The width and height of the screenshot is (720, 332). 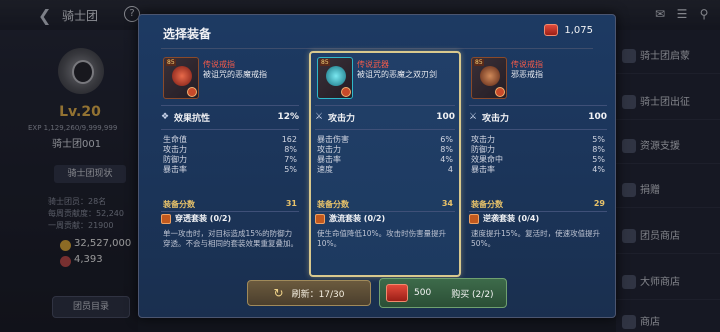 What do you see at coordinates (385, 169) in the screenshot?
I see `sub-stat-row: 速度 4` at bounding box center [385, 169].